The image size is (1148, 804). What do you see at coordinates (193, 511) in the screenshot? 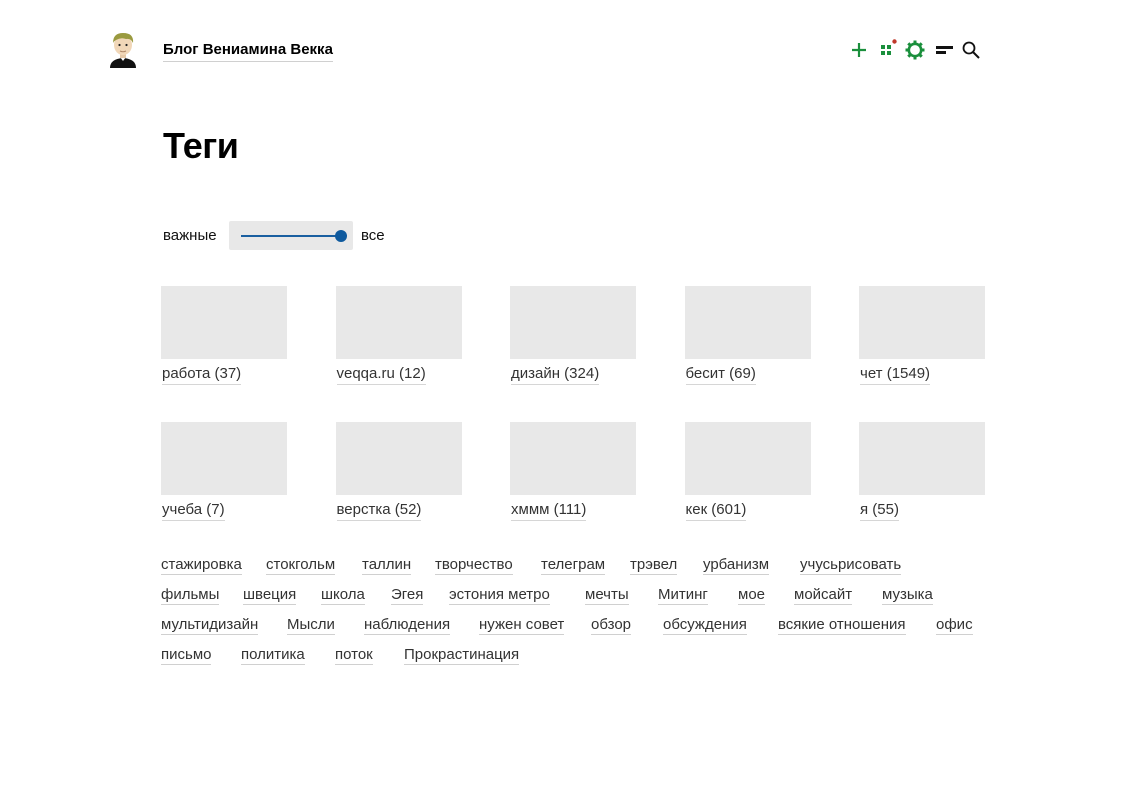
I see `tag-link: учеба (7)` at bounding box center [193, 511].